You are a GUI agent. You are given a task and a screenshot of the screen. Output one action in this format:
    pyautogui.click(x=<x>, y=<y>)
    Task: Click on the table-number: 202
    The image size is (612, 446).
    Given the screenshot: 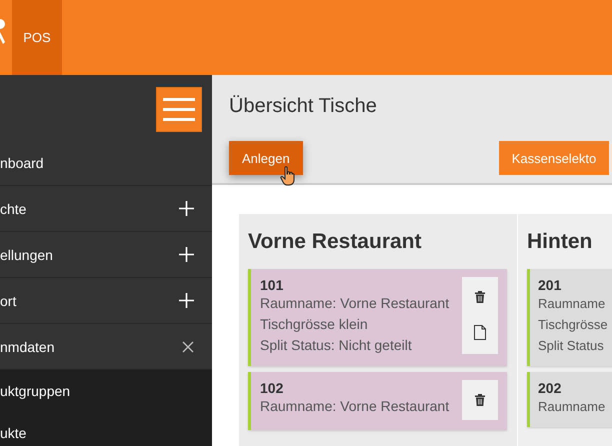 What is the action you would take?
    pyautogui.click(x=550, y=388)
    